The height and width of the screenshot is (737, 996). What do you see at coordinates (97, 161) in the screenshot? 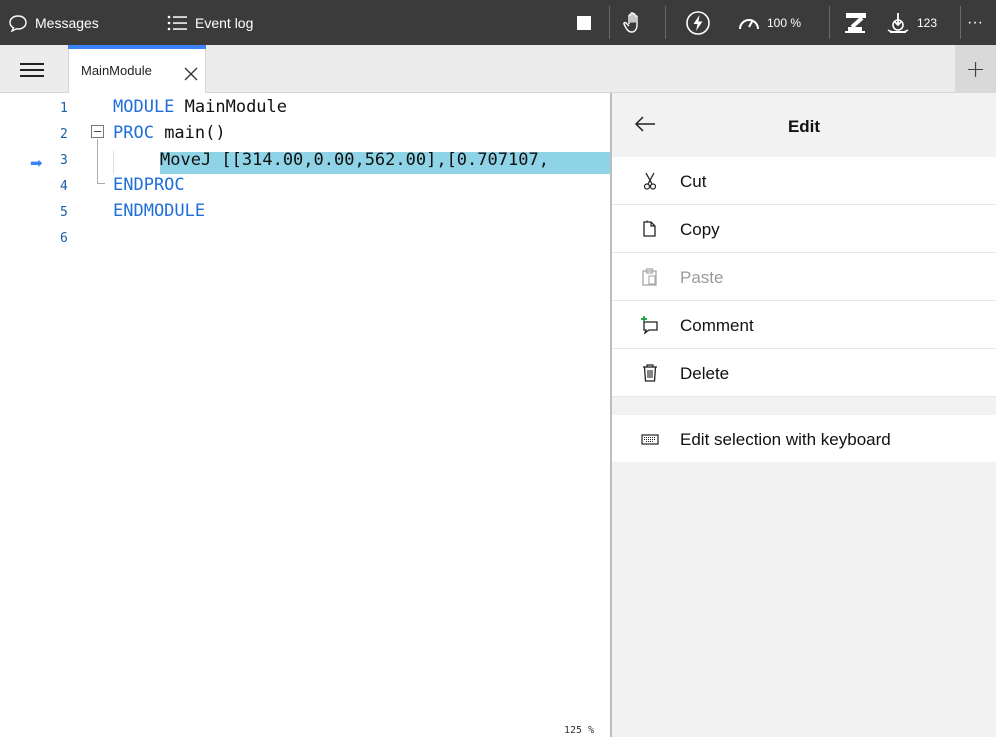
I see `fold-guide` at bounding box center [97, 161].